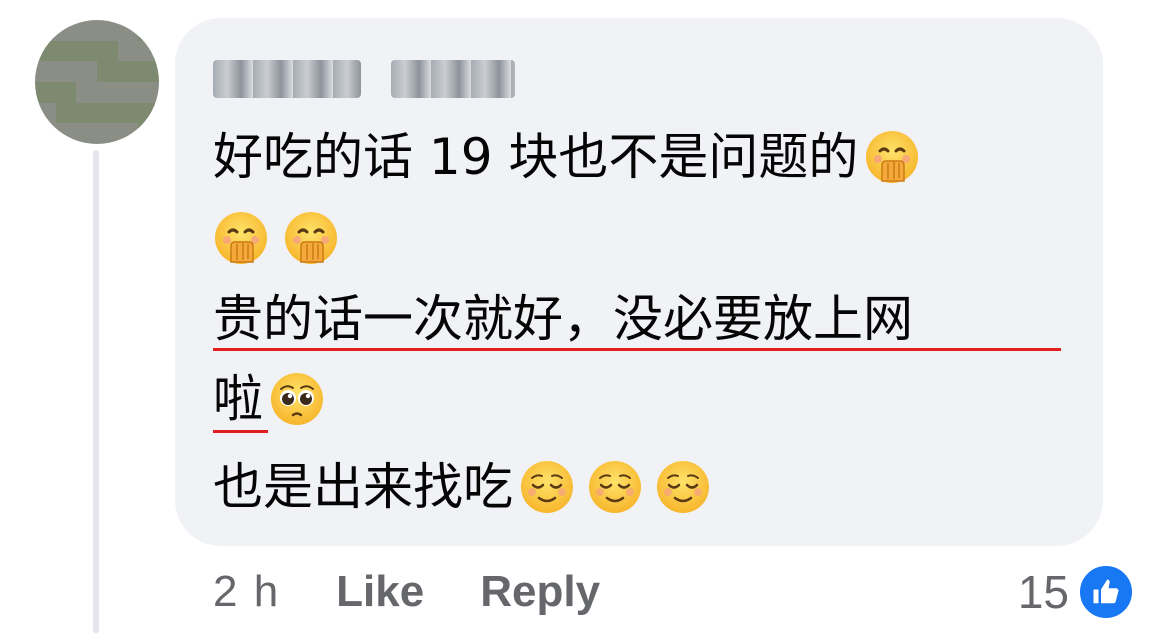  I want to click on like-button: Like, so click(380, 592).